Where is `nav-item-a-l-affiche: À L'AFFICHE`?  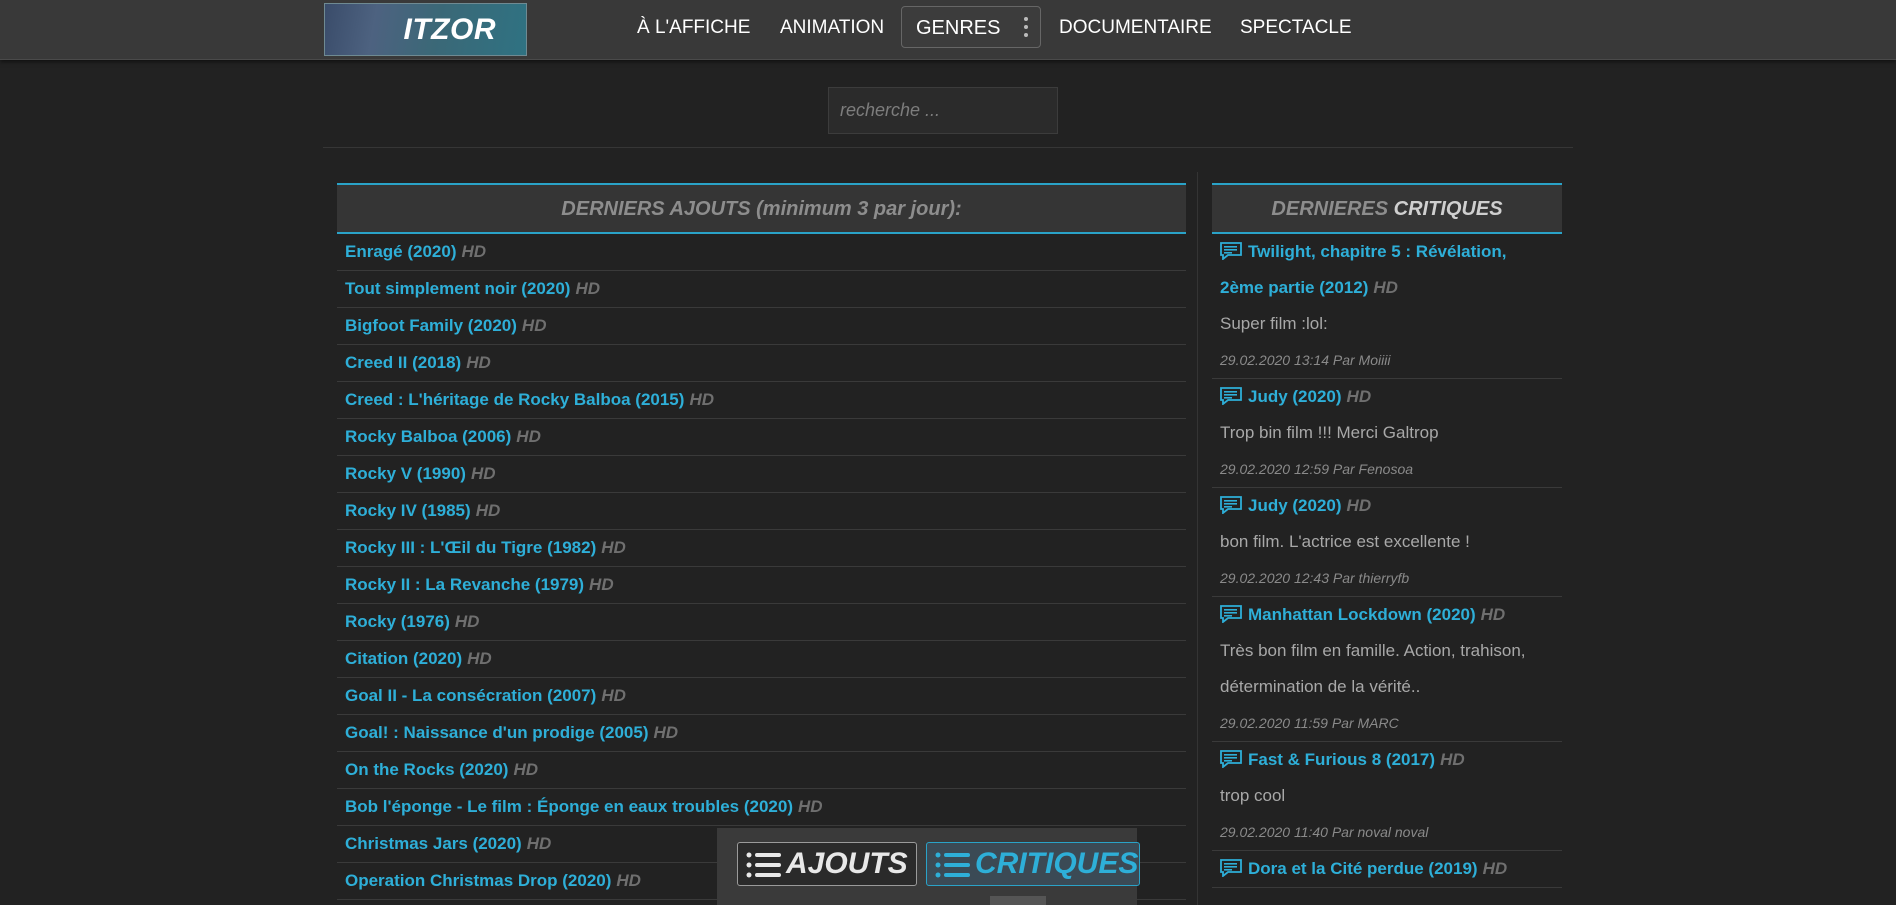
nav-item-a-l-affiche: À L'AFFICHE is located at coordinates (693, 28).